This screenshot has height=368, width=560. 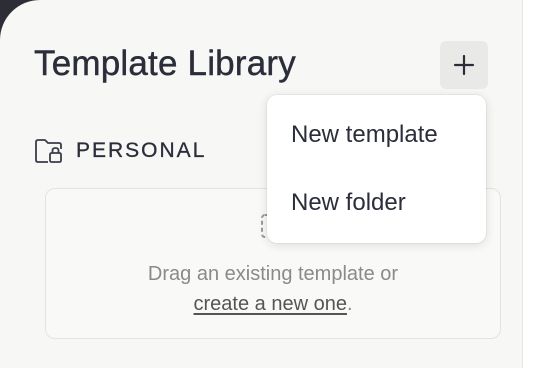 I want to click on empty-state-text: Drag an existing template or, so click(x=273, y=274).